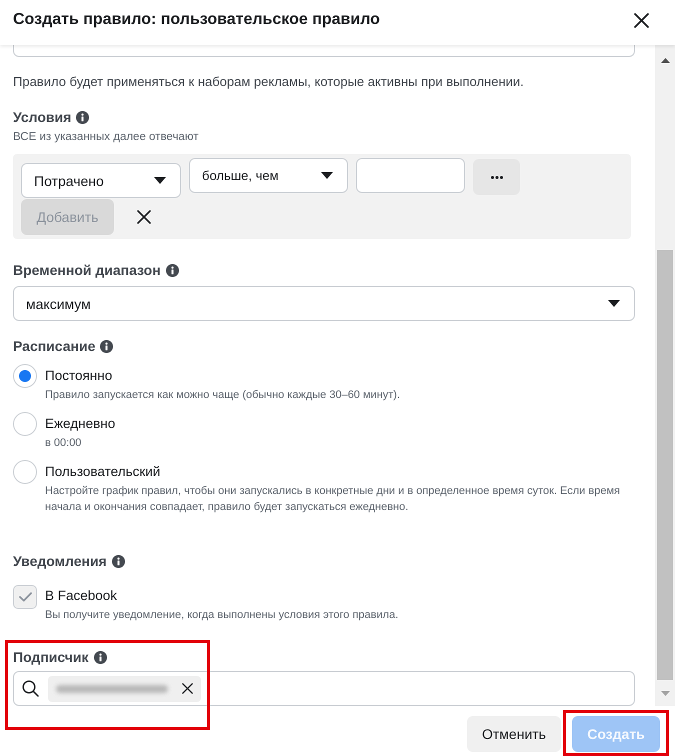 Image resolution: width=675 pixels, height=756 pixels. Describe the element at coordinates (410, 175) in the screenshot. I see `value-input` at that location.